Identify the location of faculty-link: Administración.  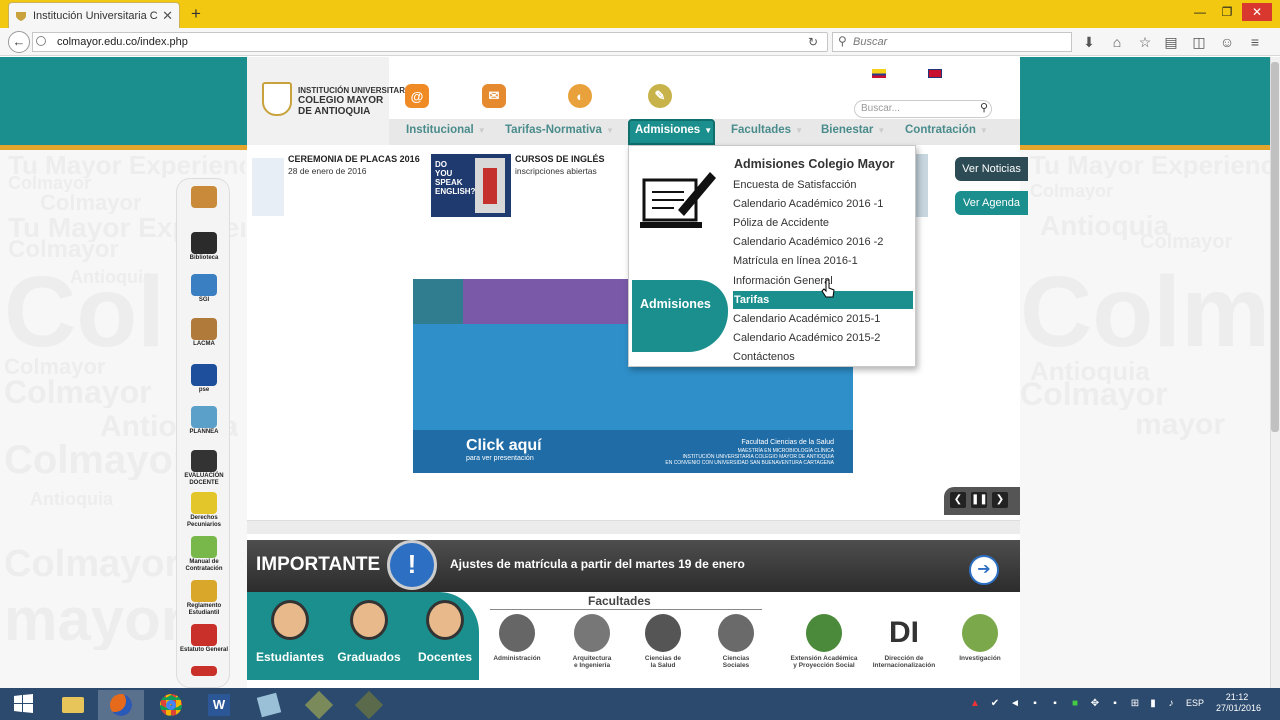
(517, 638).